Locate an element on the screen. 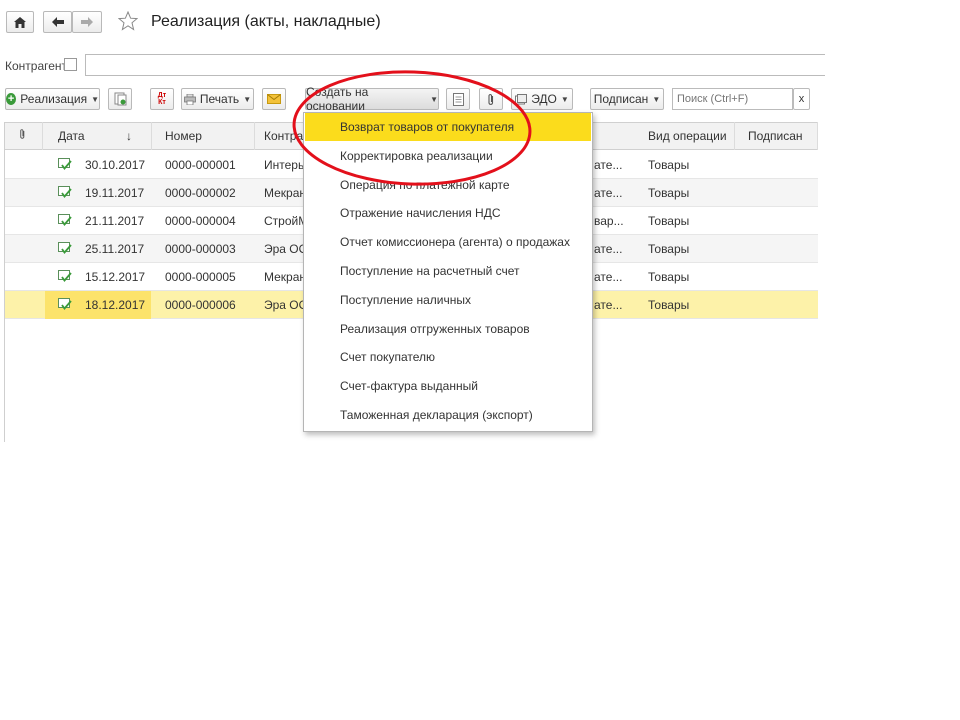 This screenshot has width=960, height=720. row-number: 0000-000003 is located at coordinates (200, 249).